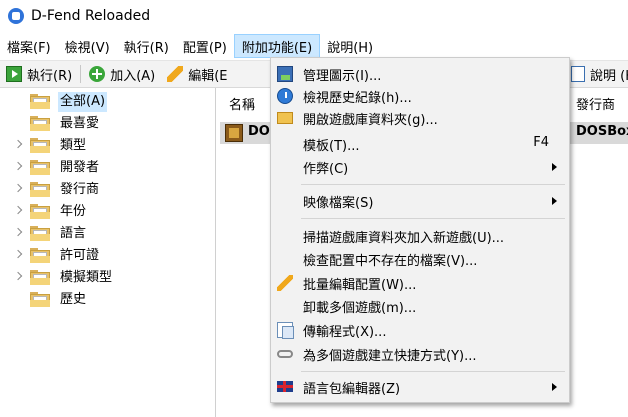  I want to click on tree-item-label: 年份, so click(73, 211).